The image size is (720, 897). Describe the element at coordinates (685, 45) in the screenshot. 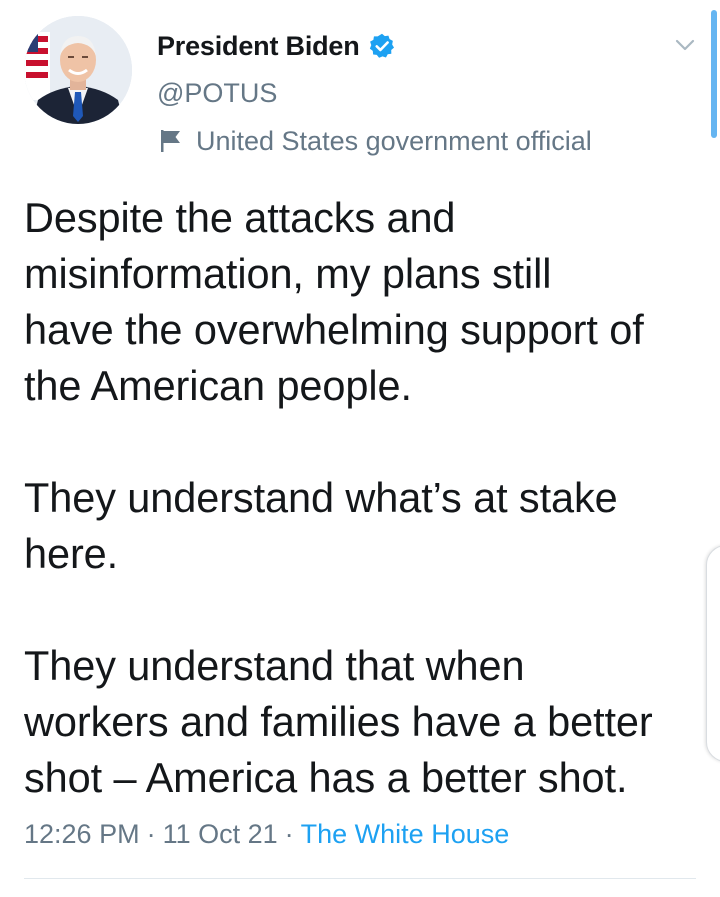

I see `chevron-down-icon` at that location.